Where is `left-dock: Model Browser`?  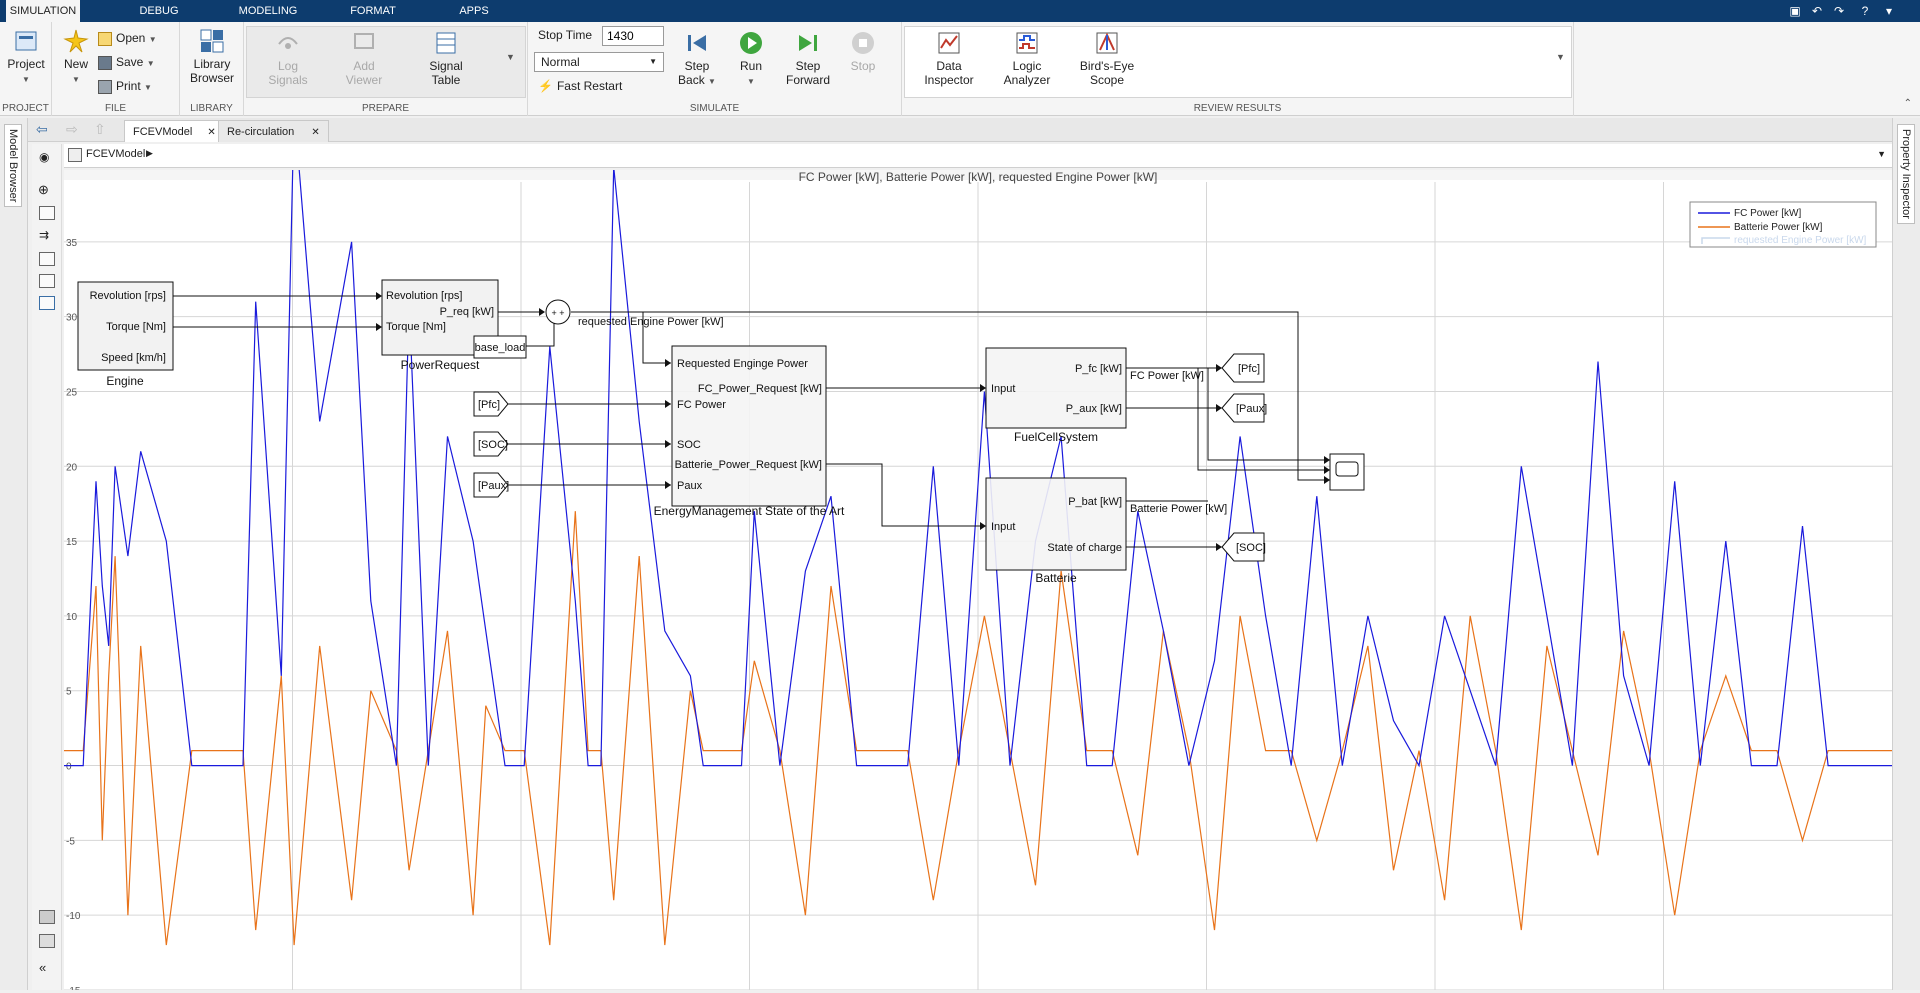
left-dock: Model Browser is located at coordinates (14, 554).